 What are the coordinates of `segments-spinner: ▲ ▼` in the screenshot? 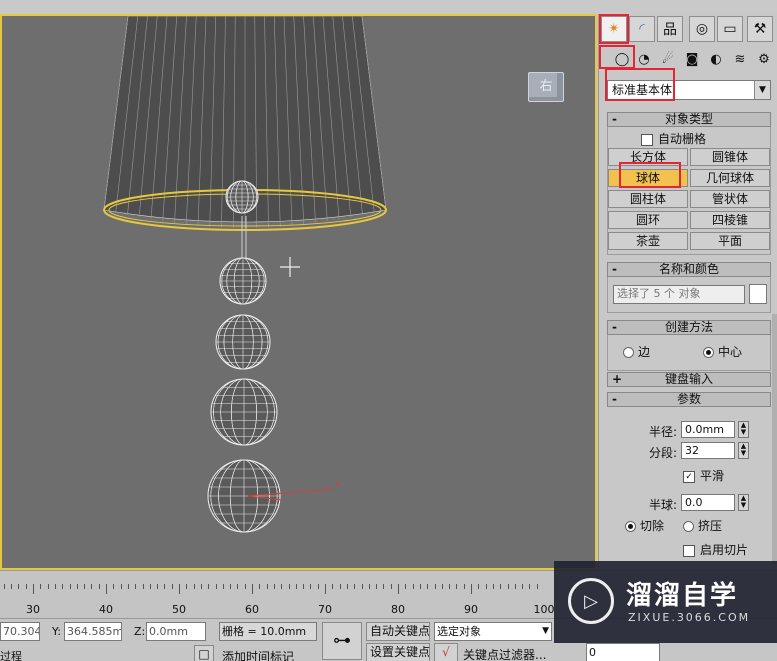 It's located at (743, 450).